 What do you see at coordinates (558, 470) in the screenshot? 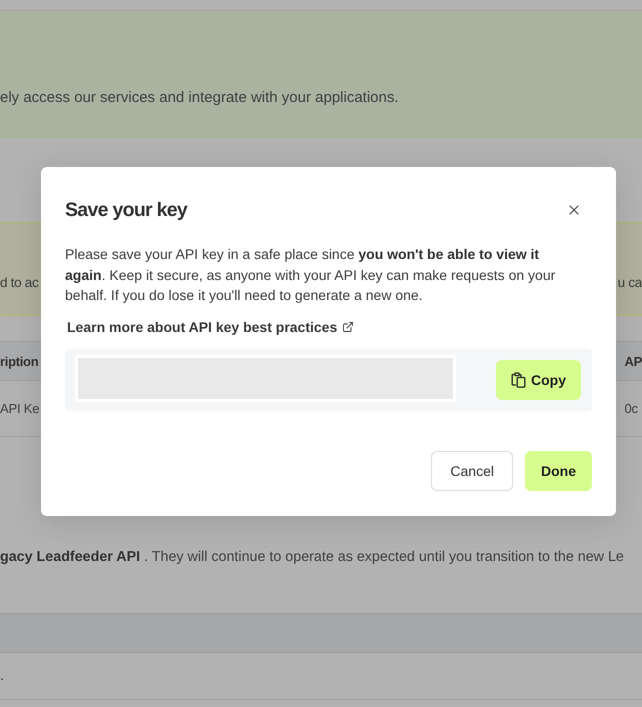
I see `done-button: Done` at bounding box center [558, 470].